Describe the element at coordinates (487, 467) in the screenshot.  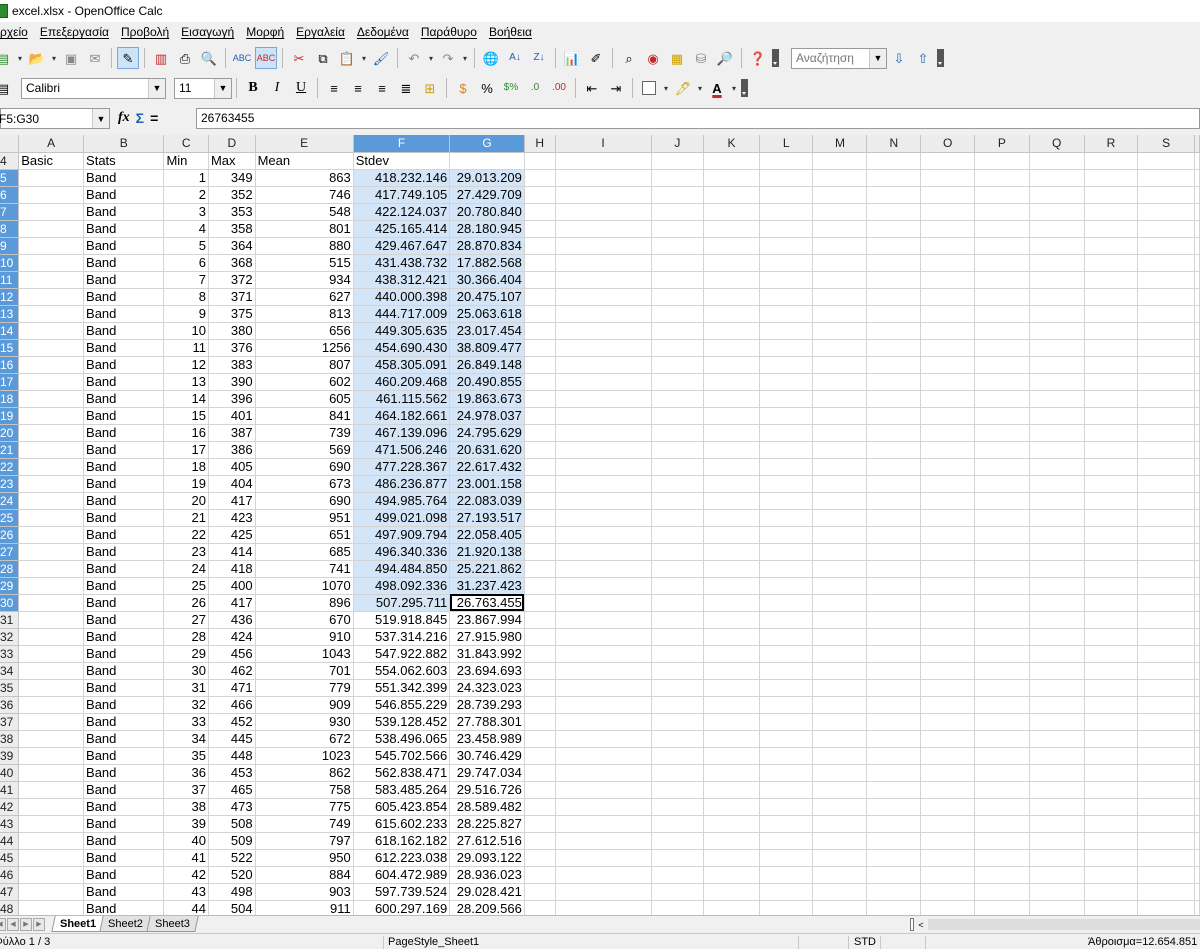
I see `cell-g: 22.617.432` at that location.